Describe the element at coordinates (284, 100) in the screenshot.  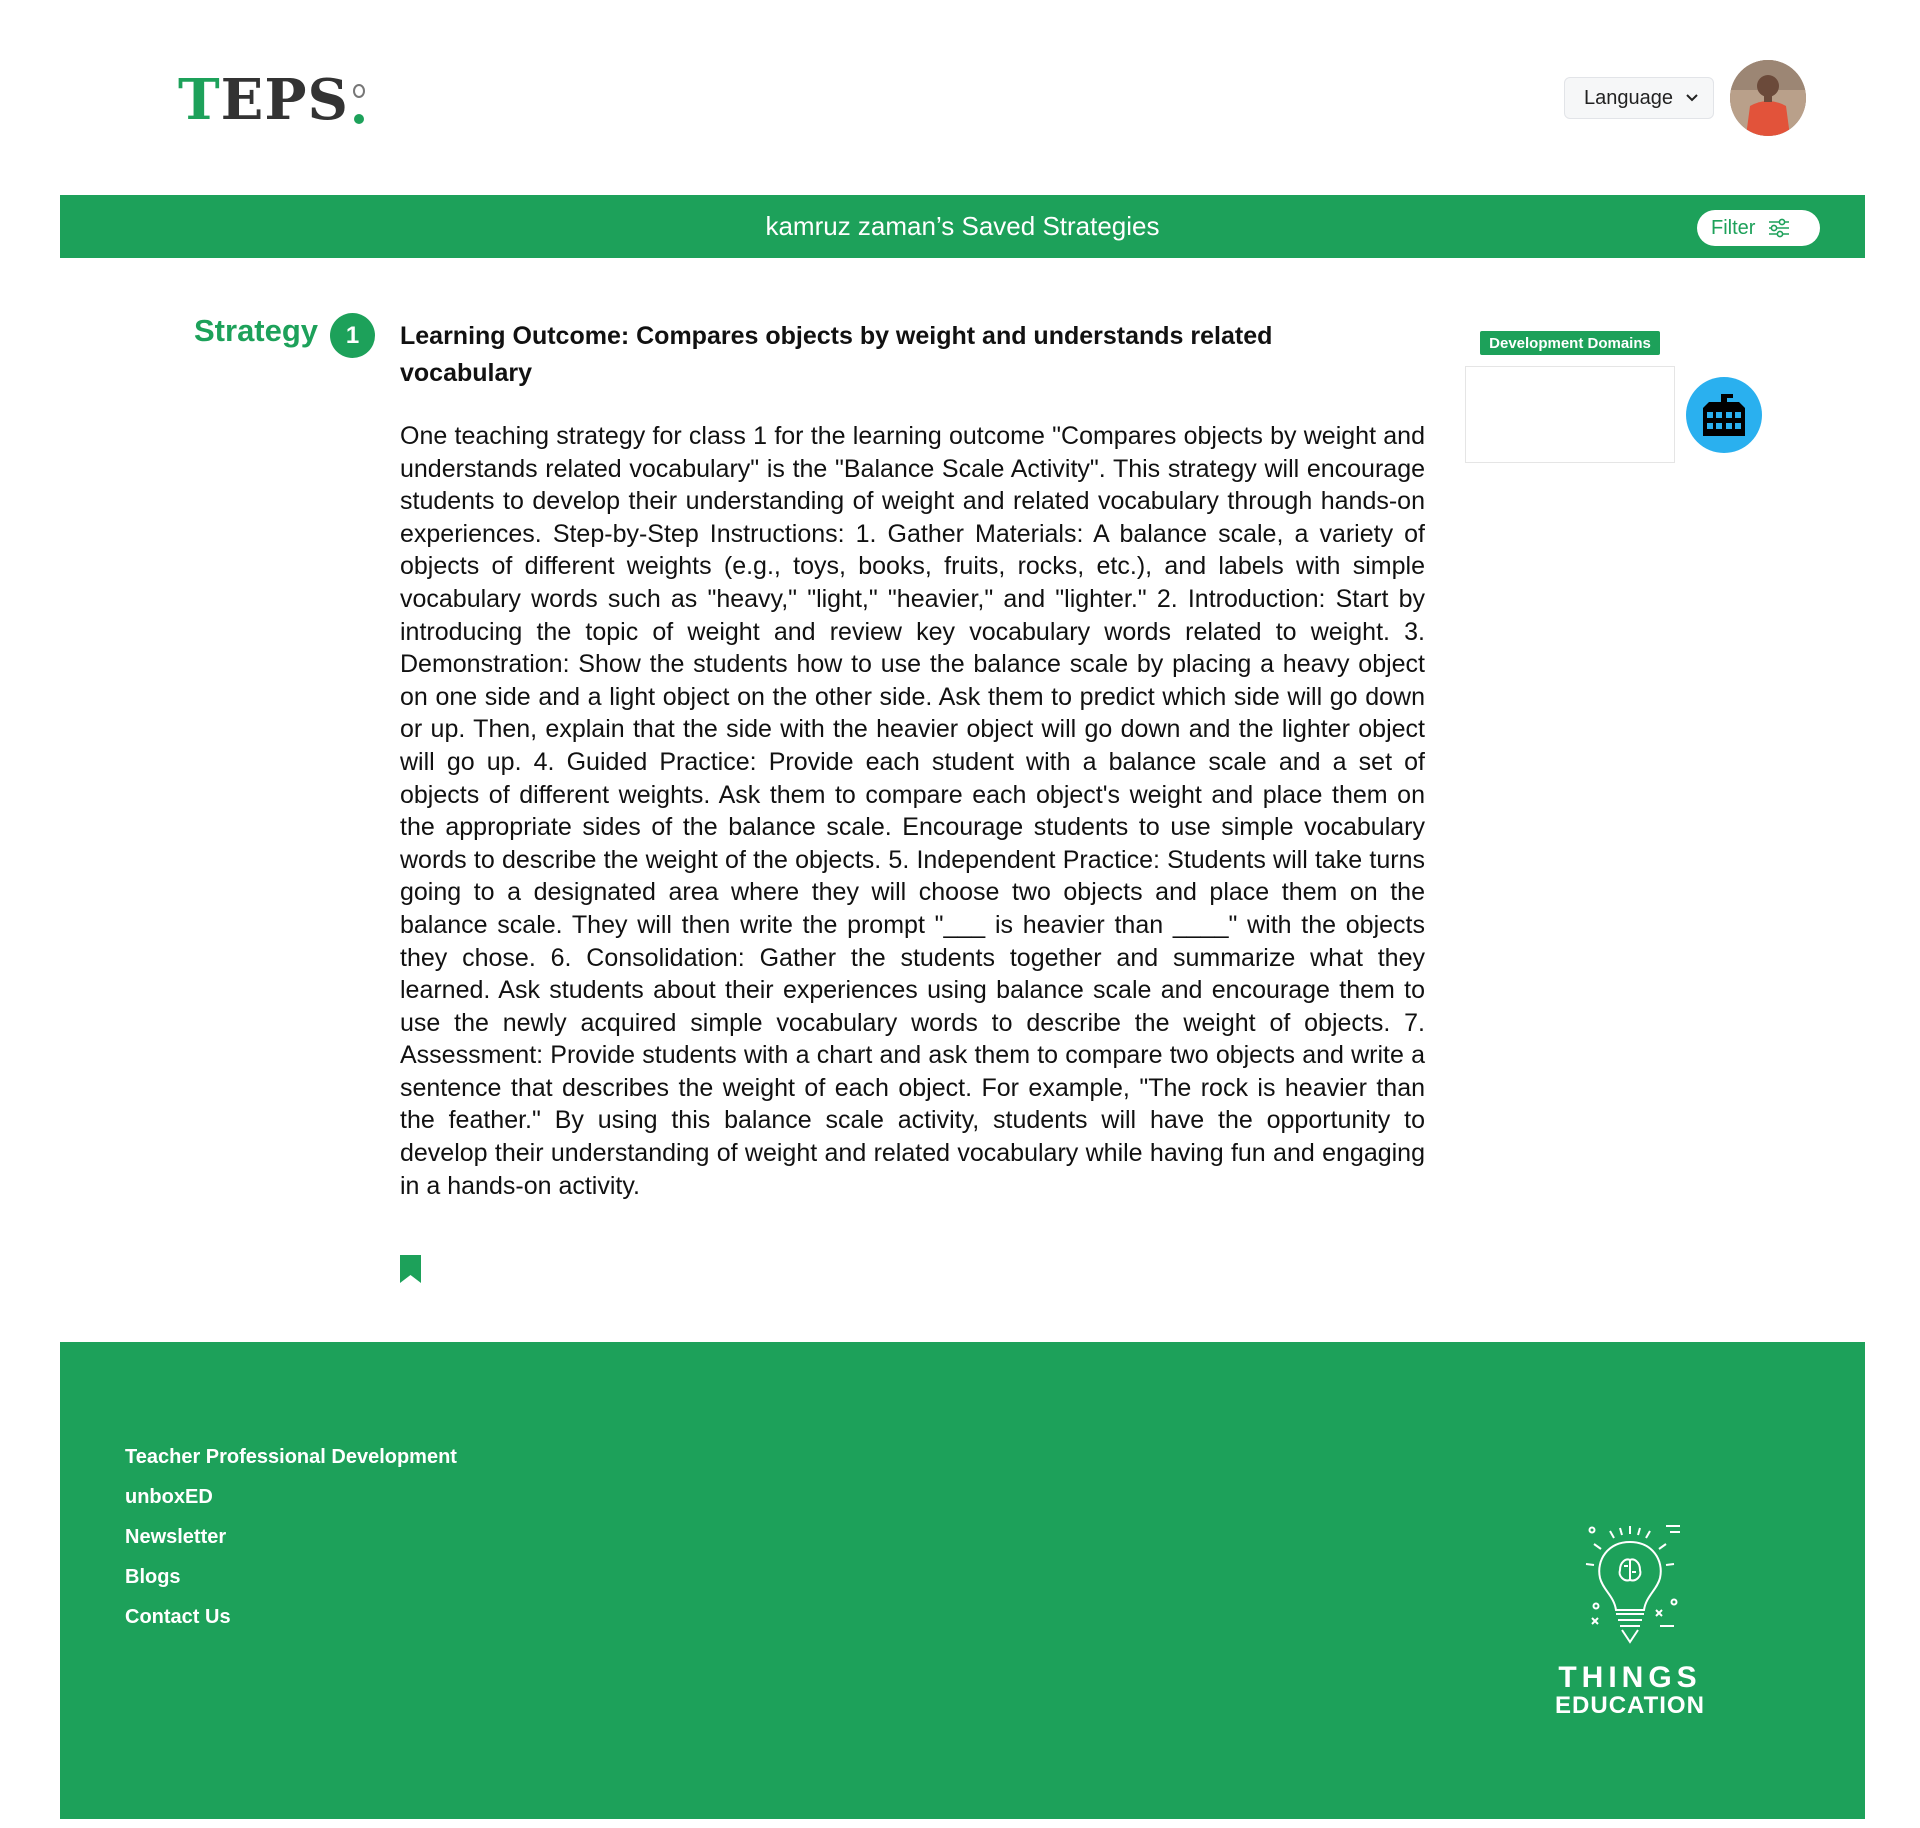
I see `logo-text-rest: EPS` at that location.